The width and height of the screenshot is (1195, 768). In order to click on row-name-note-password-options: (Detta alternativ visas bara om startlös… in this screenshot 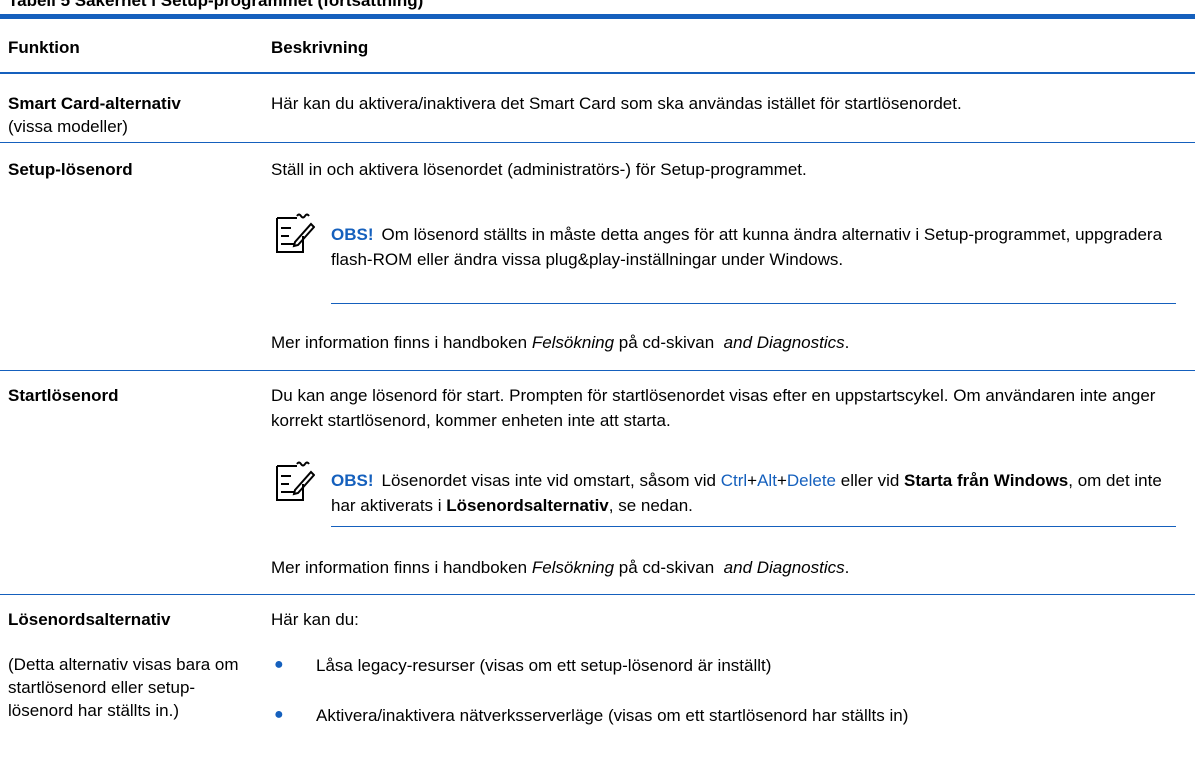, I will do `click(123, 687)`.